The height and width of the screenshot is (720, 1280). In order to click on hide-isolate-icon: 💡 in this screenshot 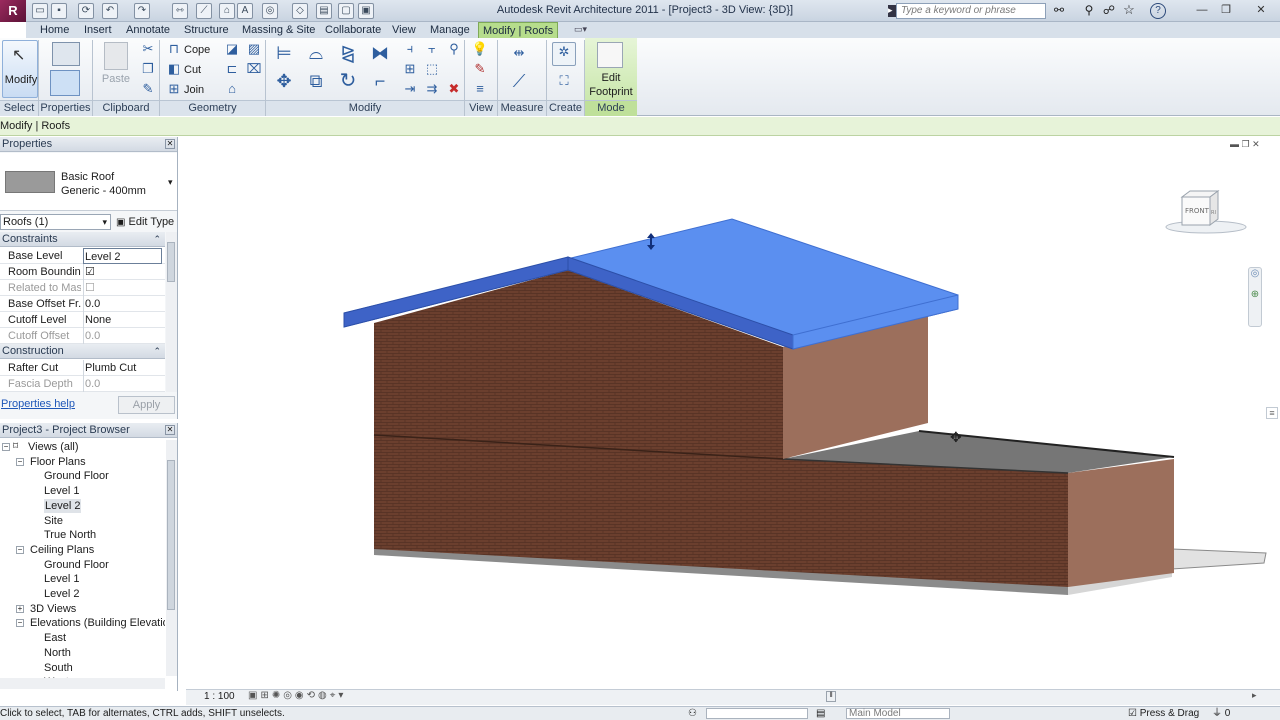, I will do `click(480, 49)`.